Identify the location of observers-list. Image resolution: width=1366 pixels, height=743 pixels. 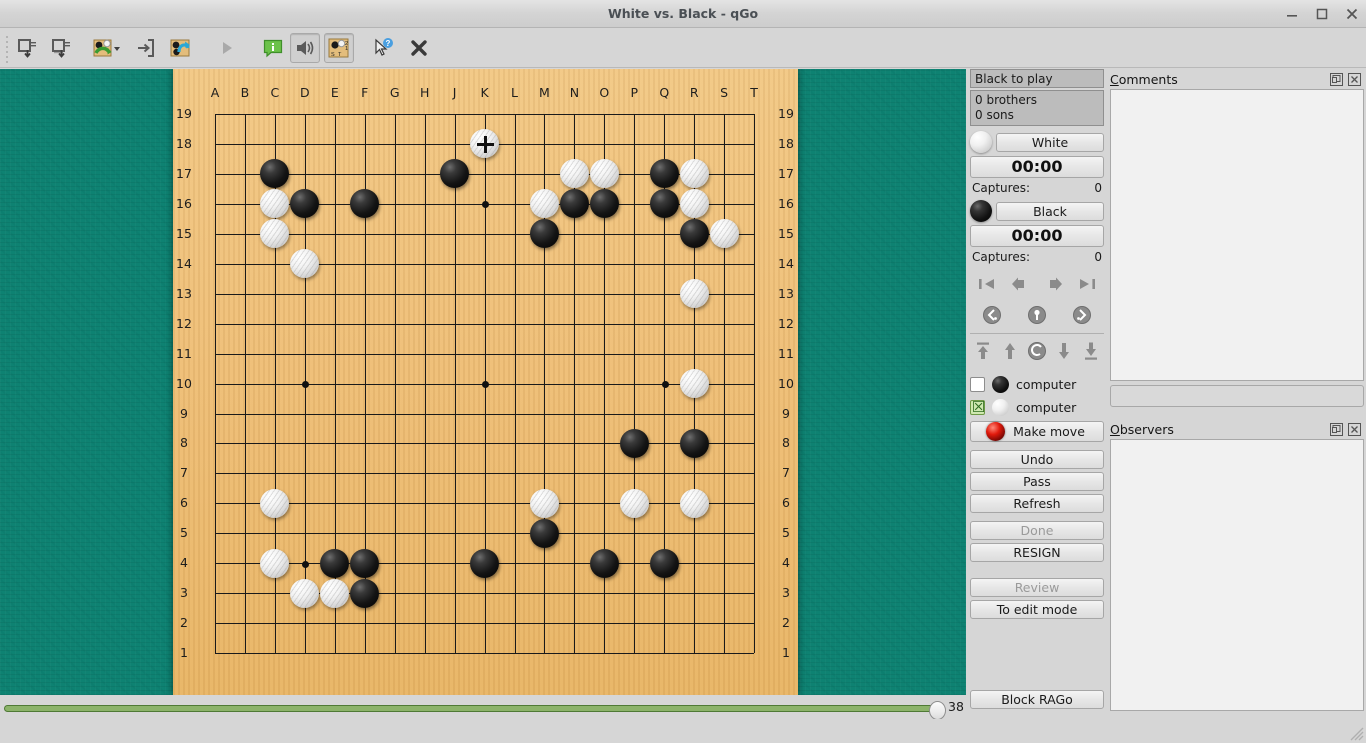
(1237, 575).